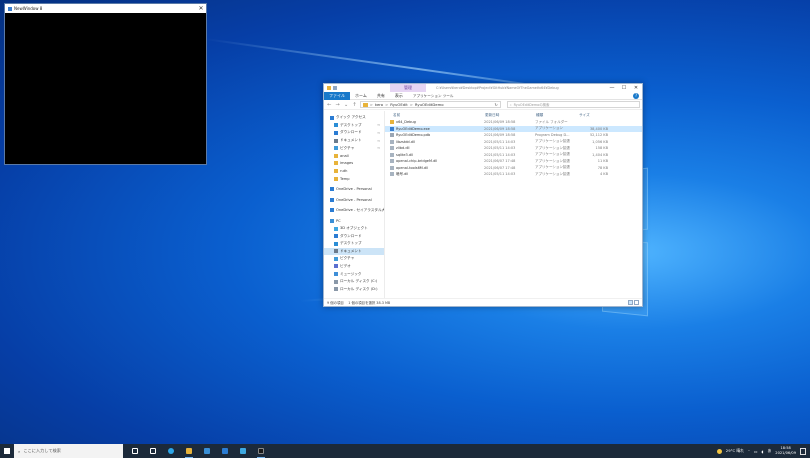 The height and width of the screenshot is (458, 810). I want to click on maximize-icon: ☐, so click(624, 88).